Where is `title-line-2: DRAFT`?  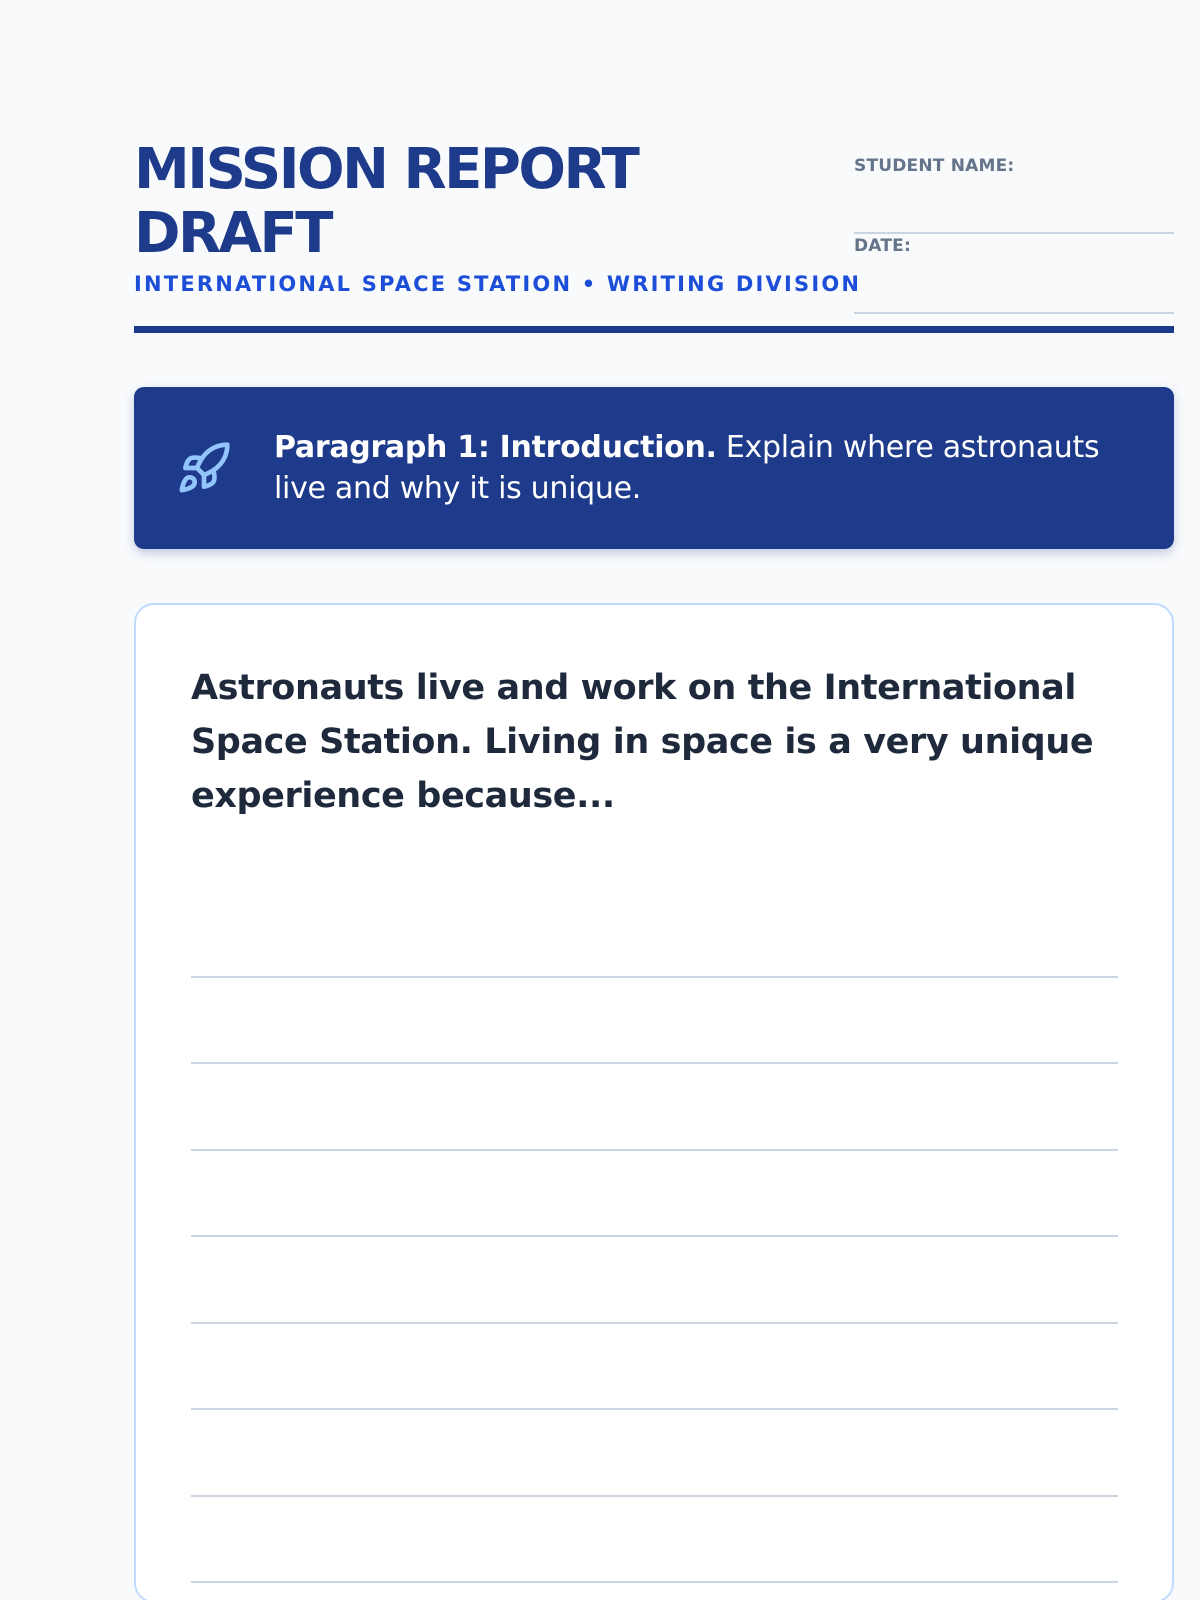 title-line-2: DRAFT is located at coordinates (233, 233).